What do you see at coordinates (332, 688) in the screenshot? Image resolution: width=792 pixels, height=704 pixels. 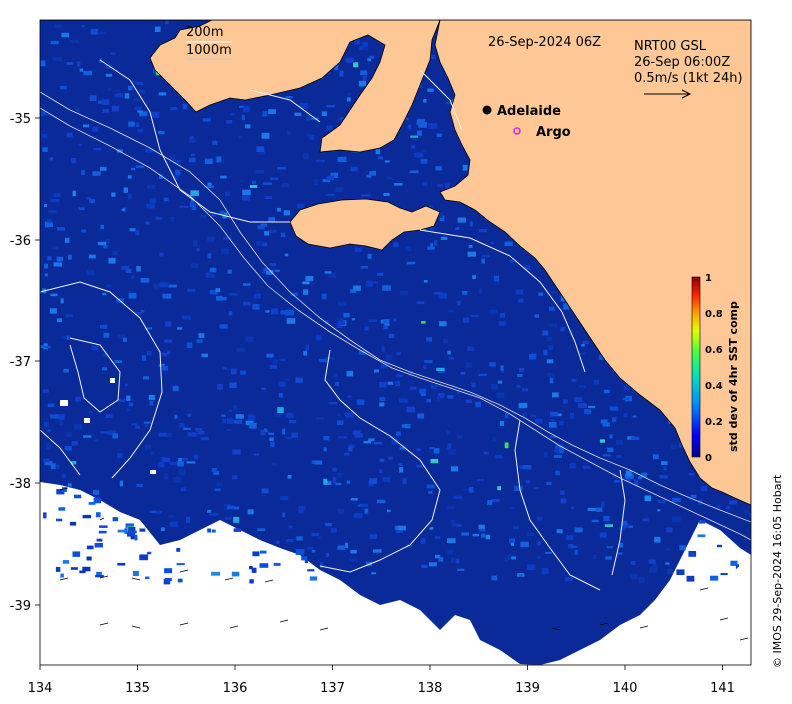 I see `x-tick-label: 137` at bounding box center [332, 688].